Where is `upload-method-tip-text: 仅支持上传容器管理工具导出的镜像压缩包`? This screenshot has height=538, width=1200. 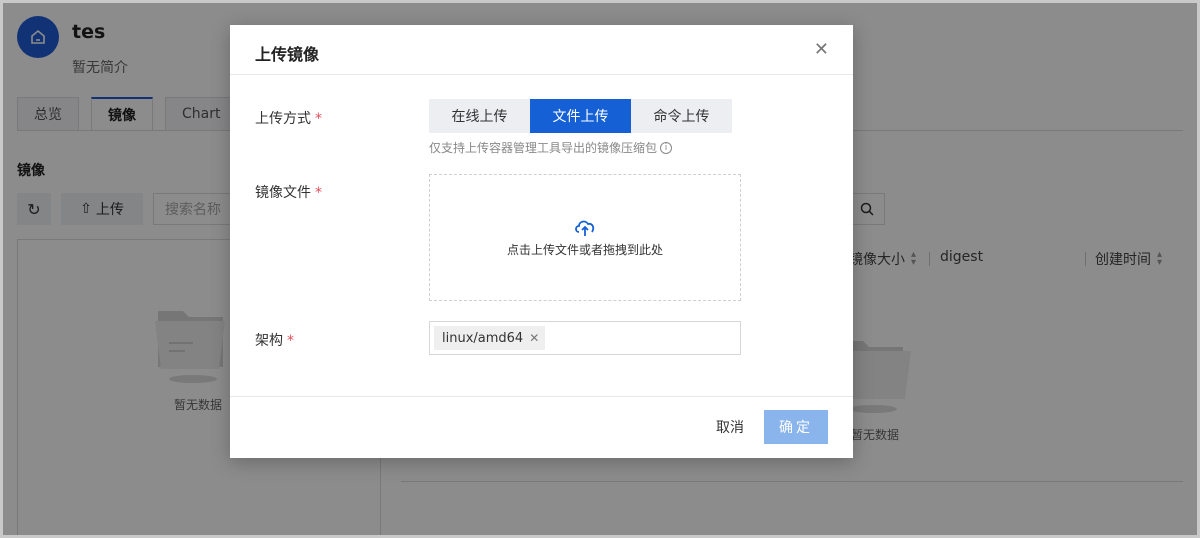
upload-method-tip-text: 仅支持上传容器管理工具导出的镜像压缩包 is located at coordinates (543, 148).